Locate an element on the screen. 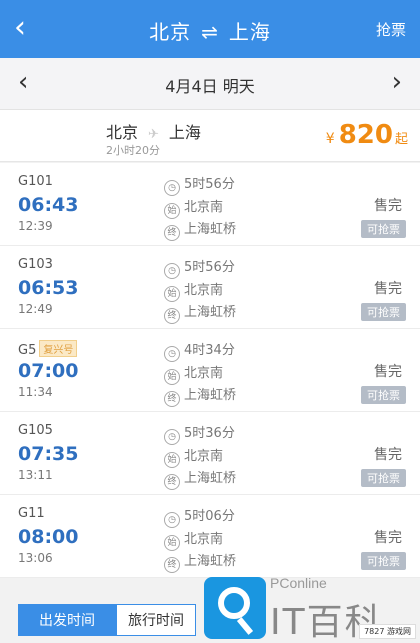  arrive-time: 13:06 is located at coordinates (35, 558).